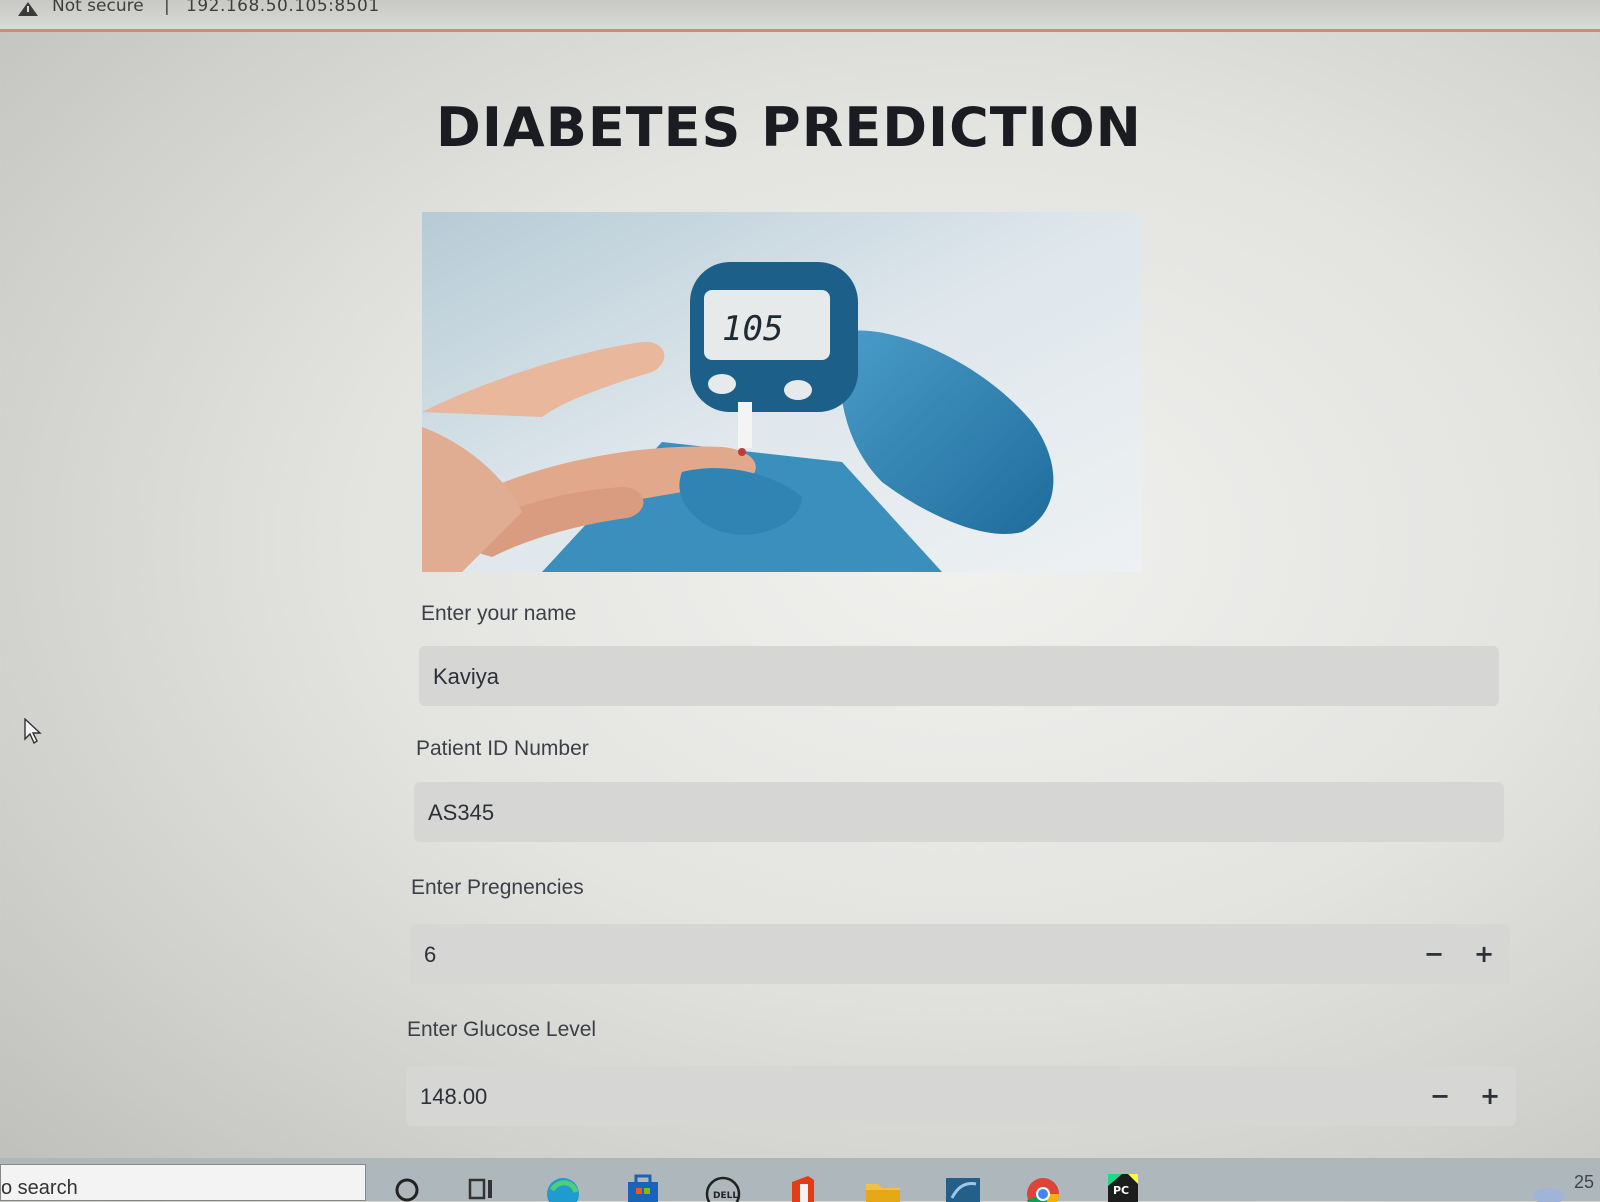  I want to click on name-label: Enter your name, so click(499, 613).